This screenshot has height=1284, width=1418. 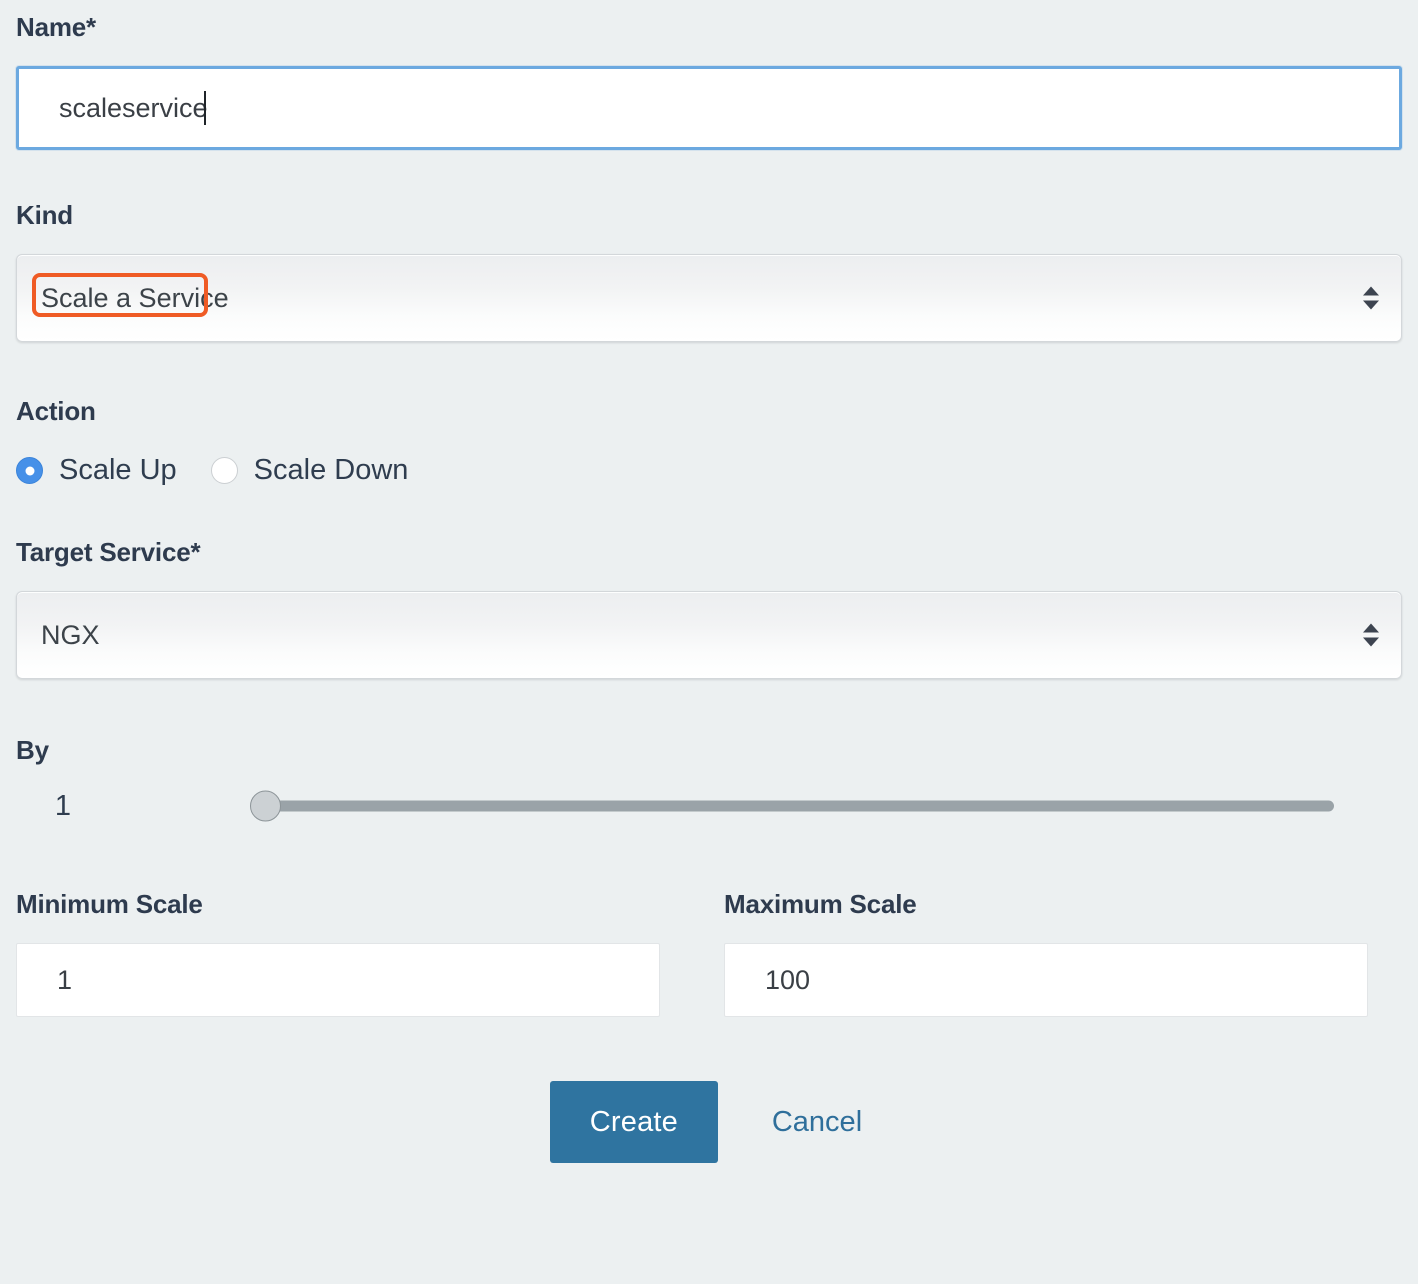 I want to click on by-label: By, so click(x=32, y=750).